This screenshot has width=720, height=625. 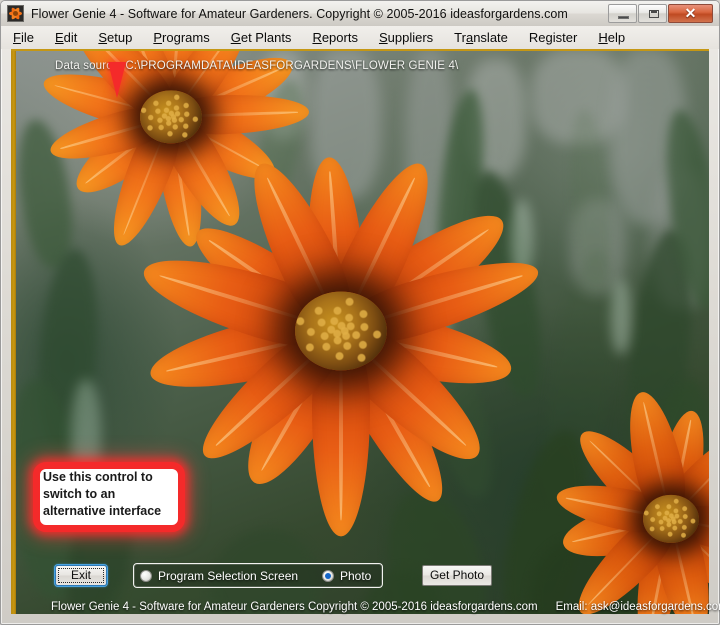 What do you see at coordinates (481, 37) in the screenshot?
I see `menu-item-translate: Translate` at bounding box center [481, 37].